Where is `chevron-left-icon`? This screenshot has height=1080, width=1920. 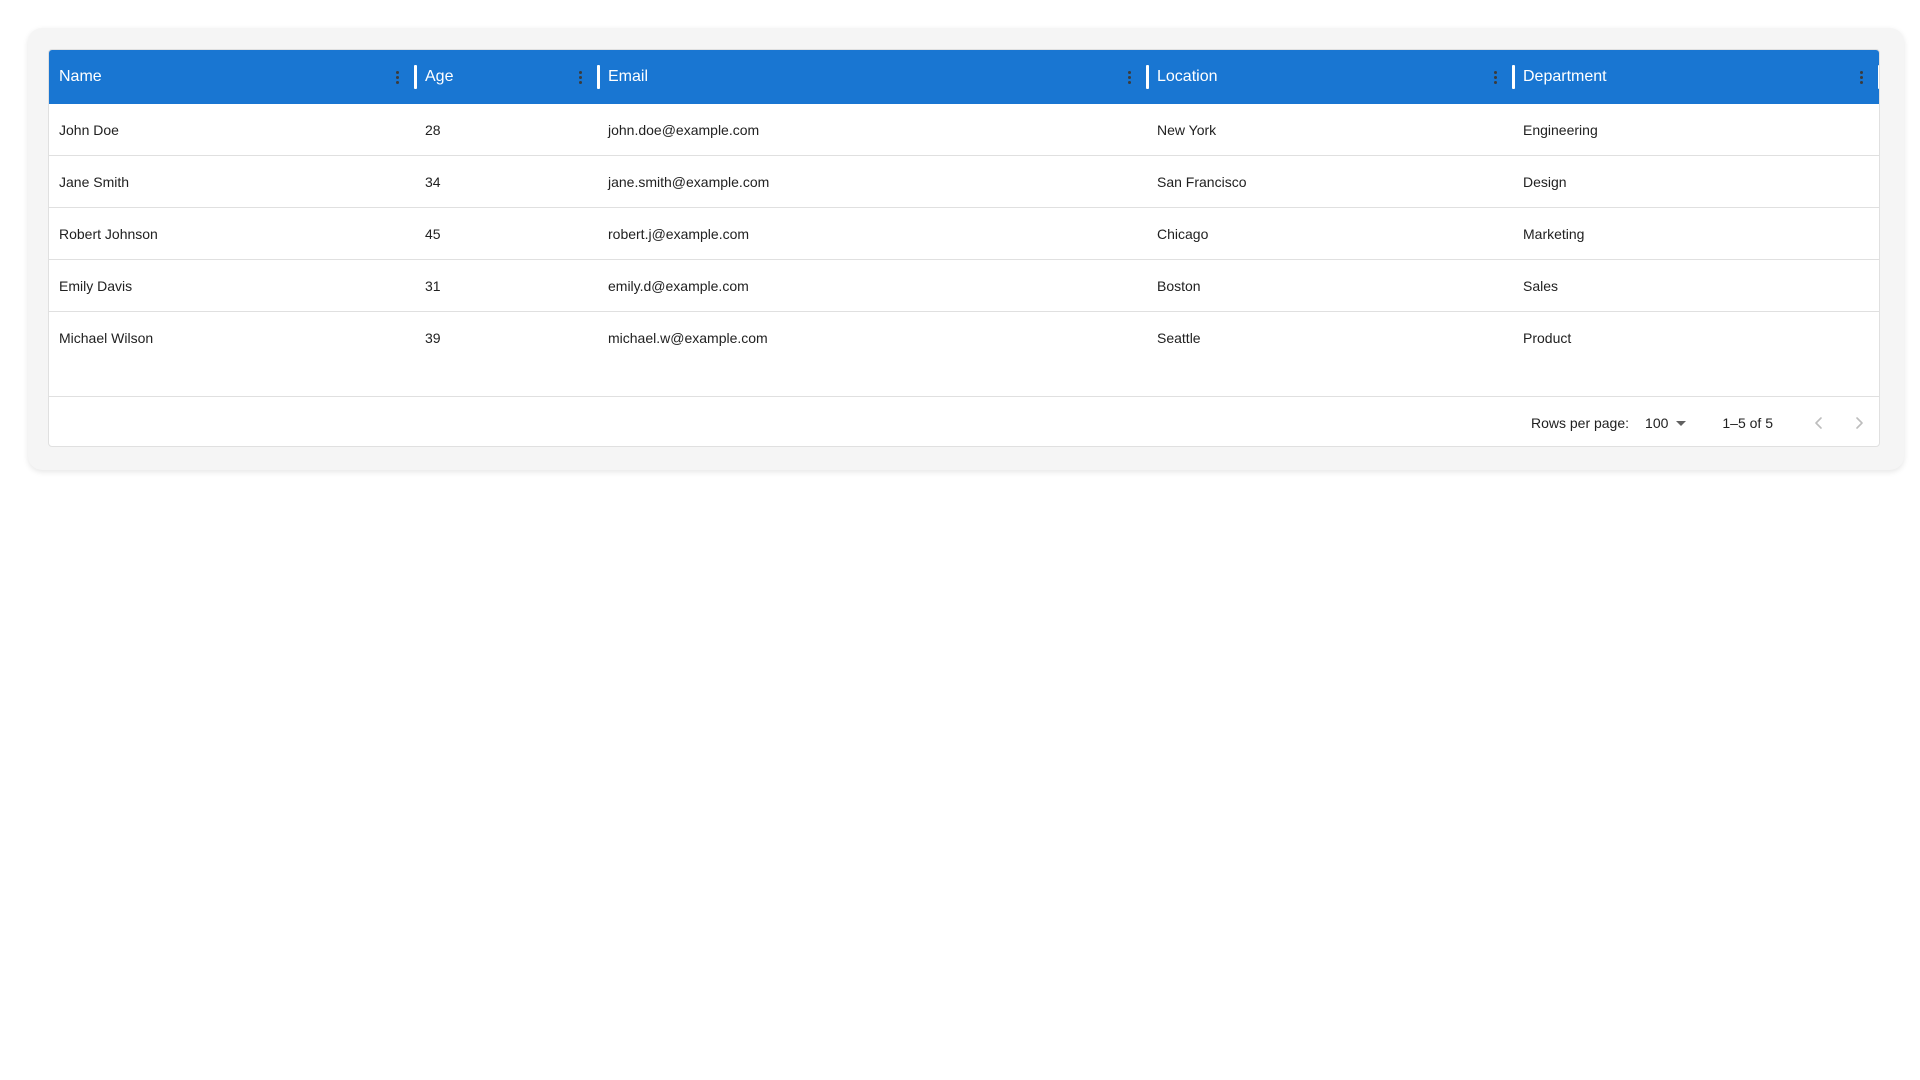
chevron-left-icon is located at coordinates (1818, 422).